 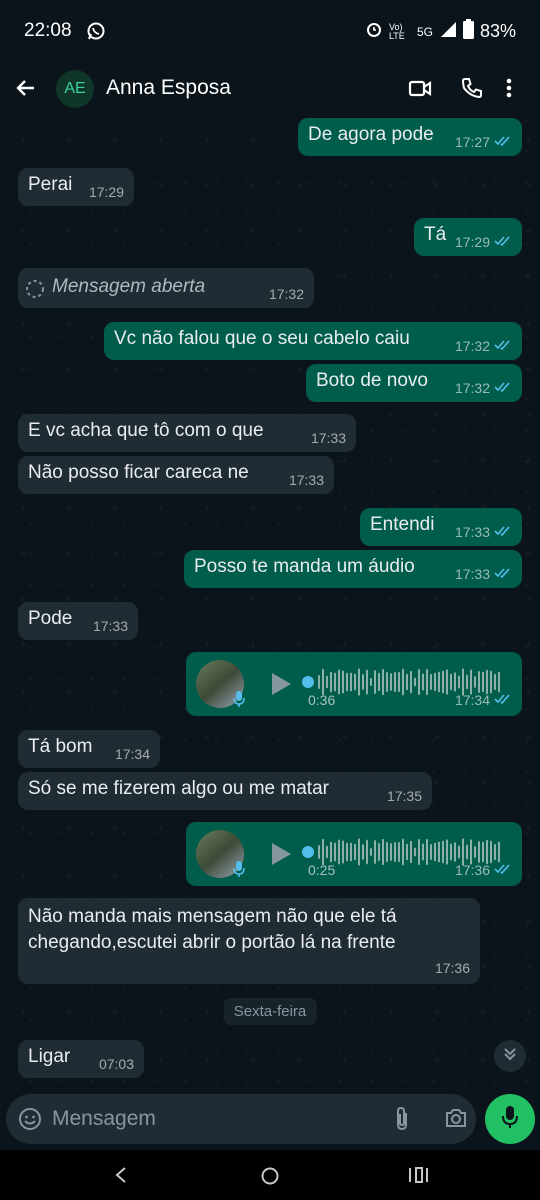 I want to click on status-bar: 22:08 Vo) LTE 5G 83%, so click(x=270, y=31).